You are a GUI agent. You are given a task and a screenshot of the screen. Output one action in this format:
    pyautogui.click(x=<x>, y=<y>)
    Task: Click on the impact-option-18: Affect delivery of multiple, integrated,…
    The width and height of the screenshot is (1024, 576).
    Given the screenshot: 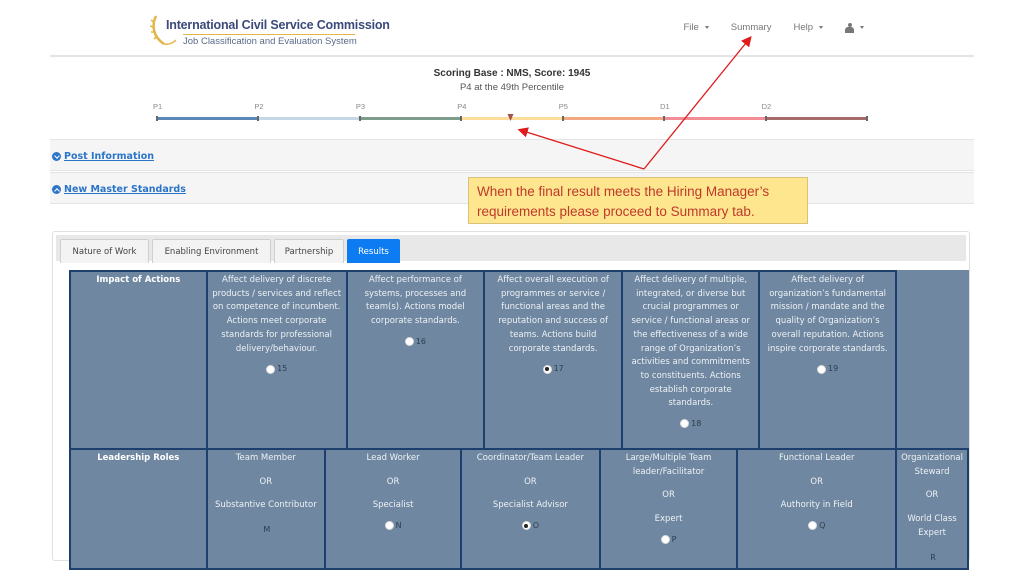 What is the action you would take?
    pyautogui.click(x=691, y=360)
    